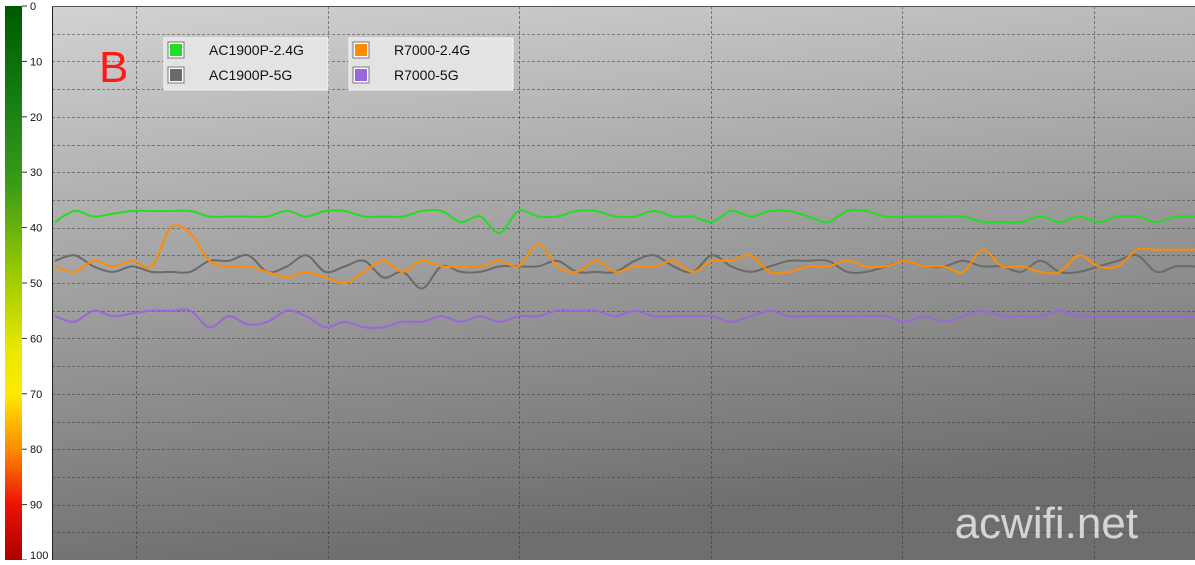 This screenshot has width=1195, height=565. I want to click on watermark: acwifi.net, so click(1046, 523).